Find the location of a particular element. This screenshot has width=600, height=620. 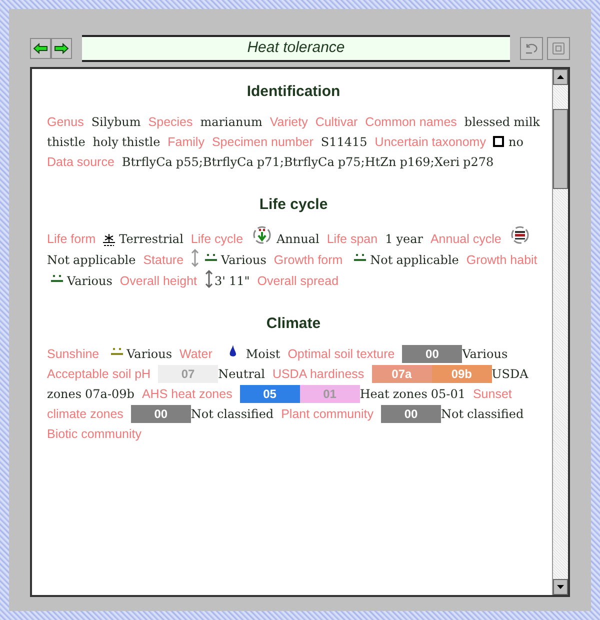

field-value: 1 is located at coordinates (389, 239).